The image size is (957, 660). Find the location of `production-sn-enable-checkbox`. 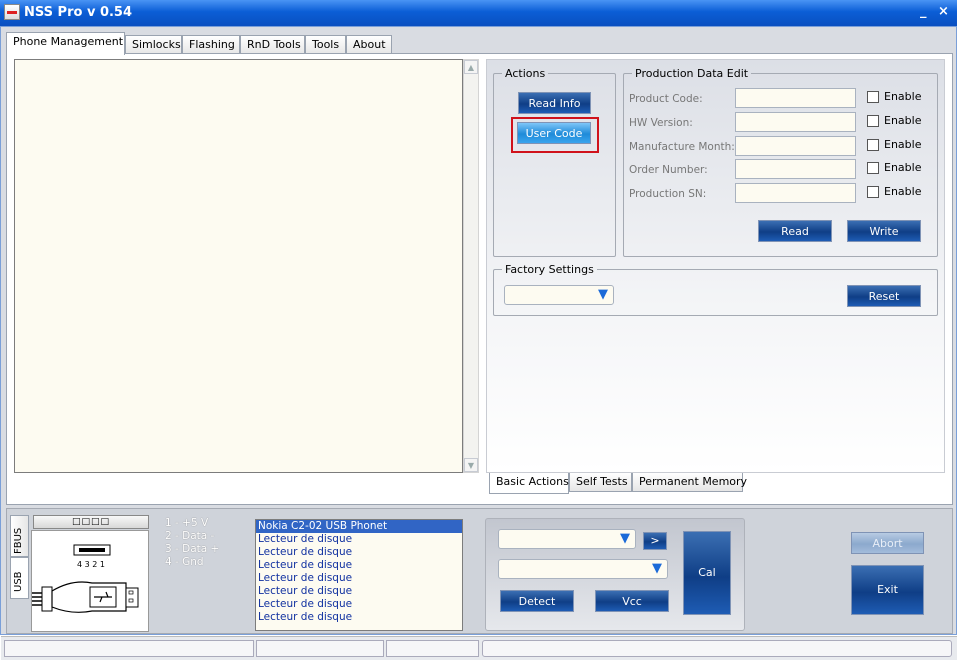

production-sn-enable-checkbox is located at coordinates (873, 192).